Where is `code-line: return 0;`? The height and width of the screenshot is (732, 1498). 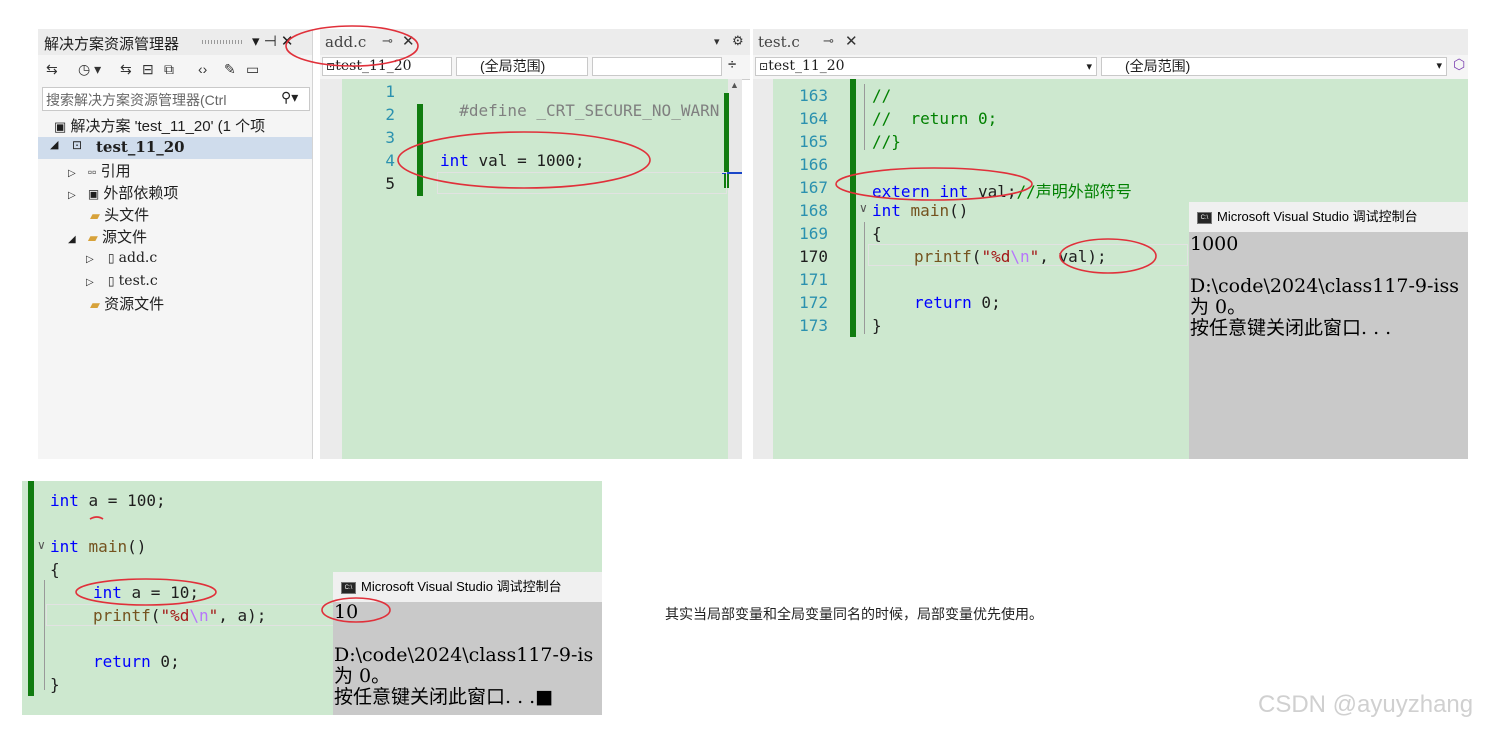 code-line: return 0; is located at coordinates (957, 302).